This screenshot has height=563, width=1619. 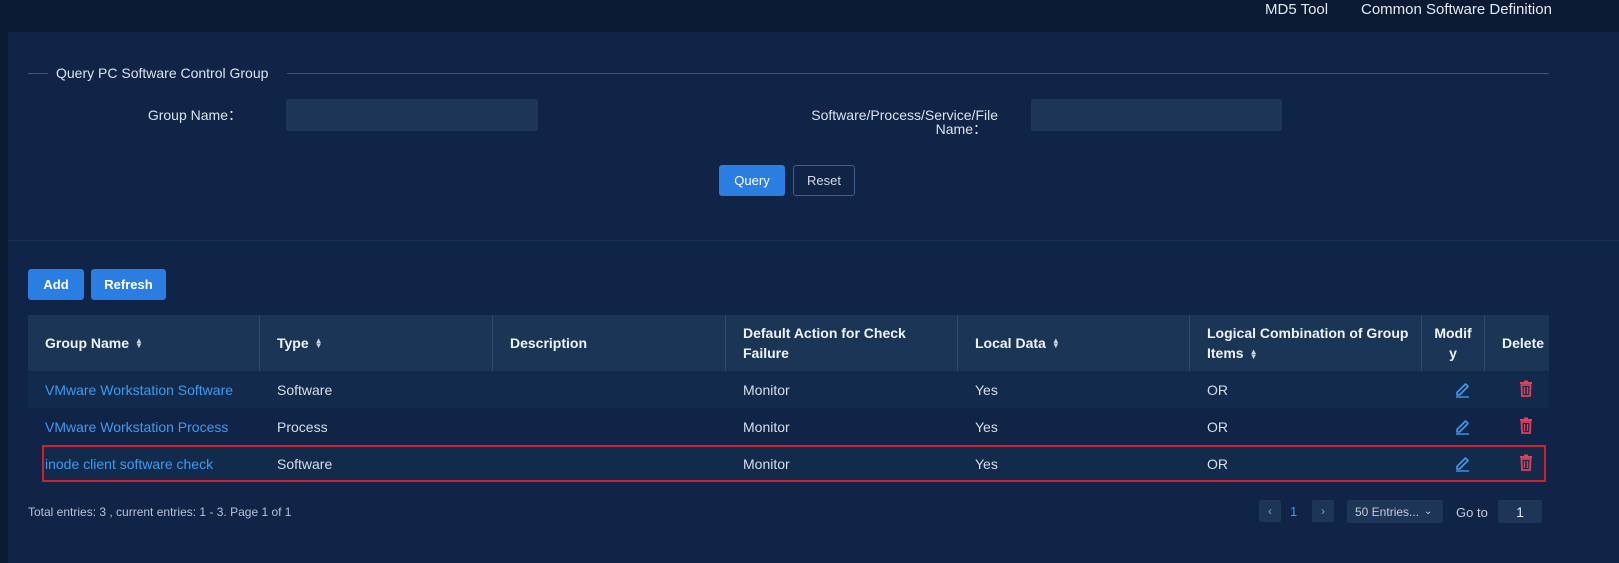 What do you see at coordinates (824, 343) in the screenshot?
I see `header-default-action-label: Default Action for Check Failure` at bounding box center [824, 343].